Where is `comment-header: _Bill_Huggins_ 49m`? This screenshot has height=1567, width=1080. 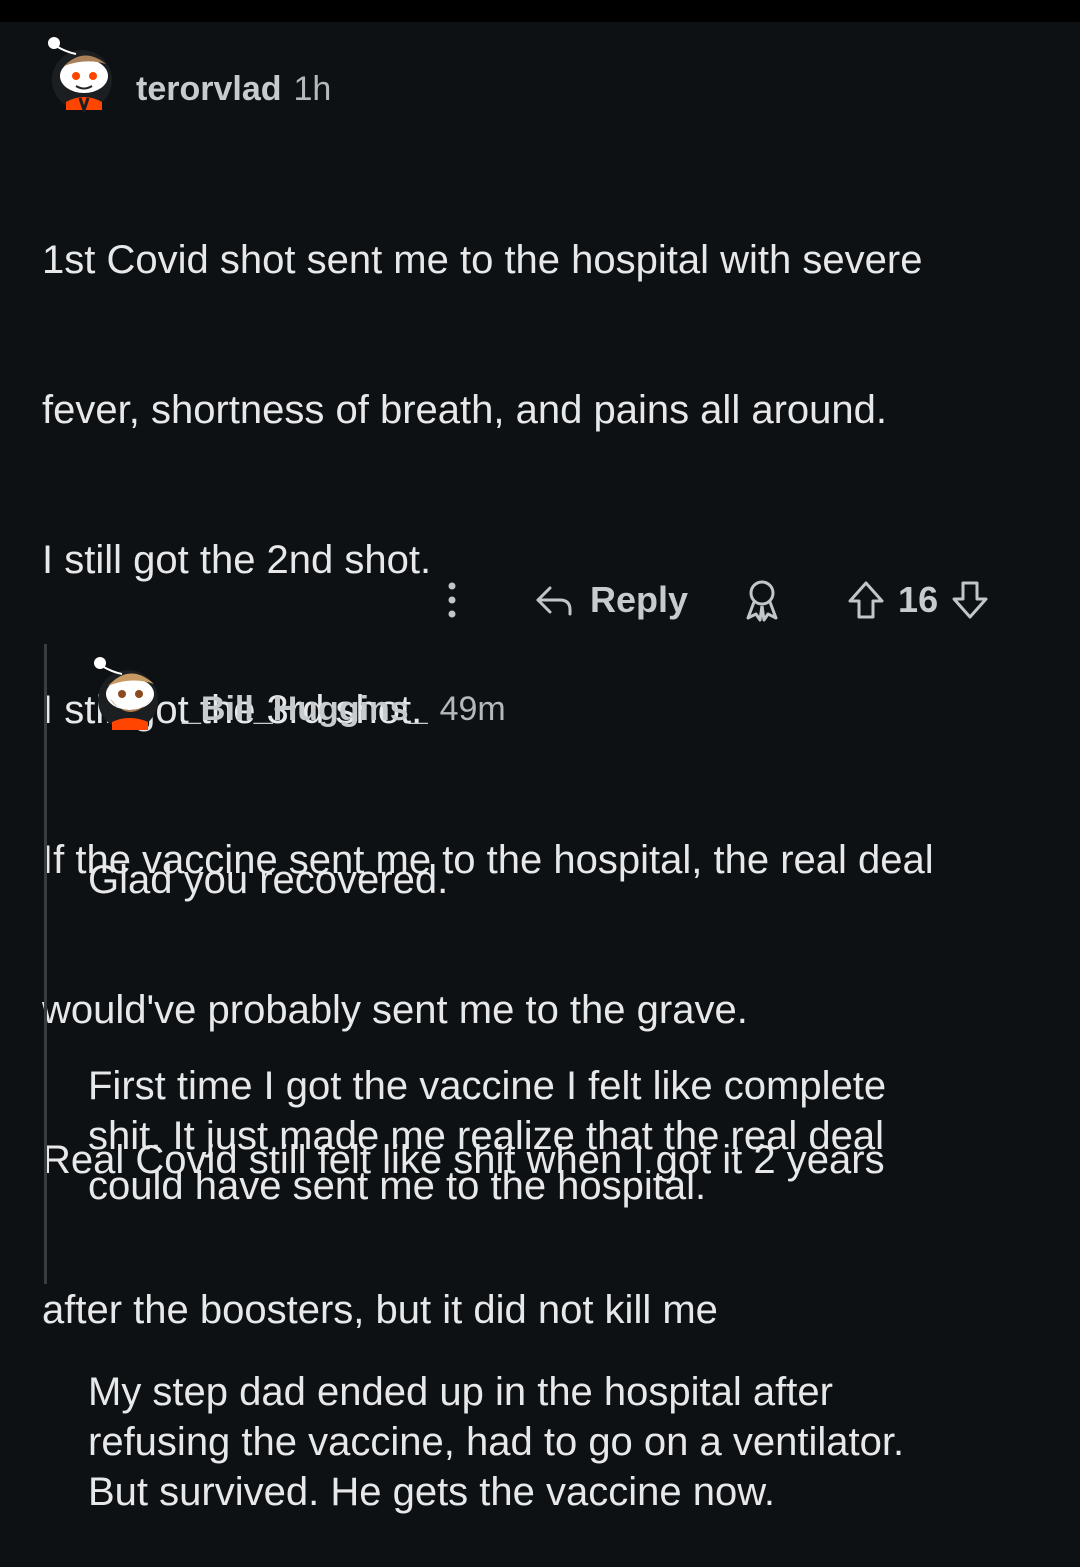 comment-header: _Bill_Huggins_ 49m is located at coordinates (344, 709).